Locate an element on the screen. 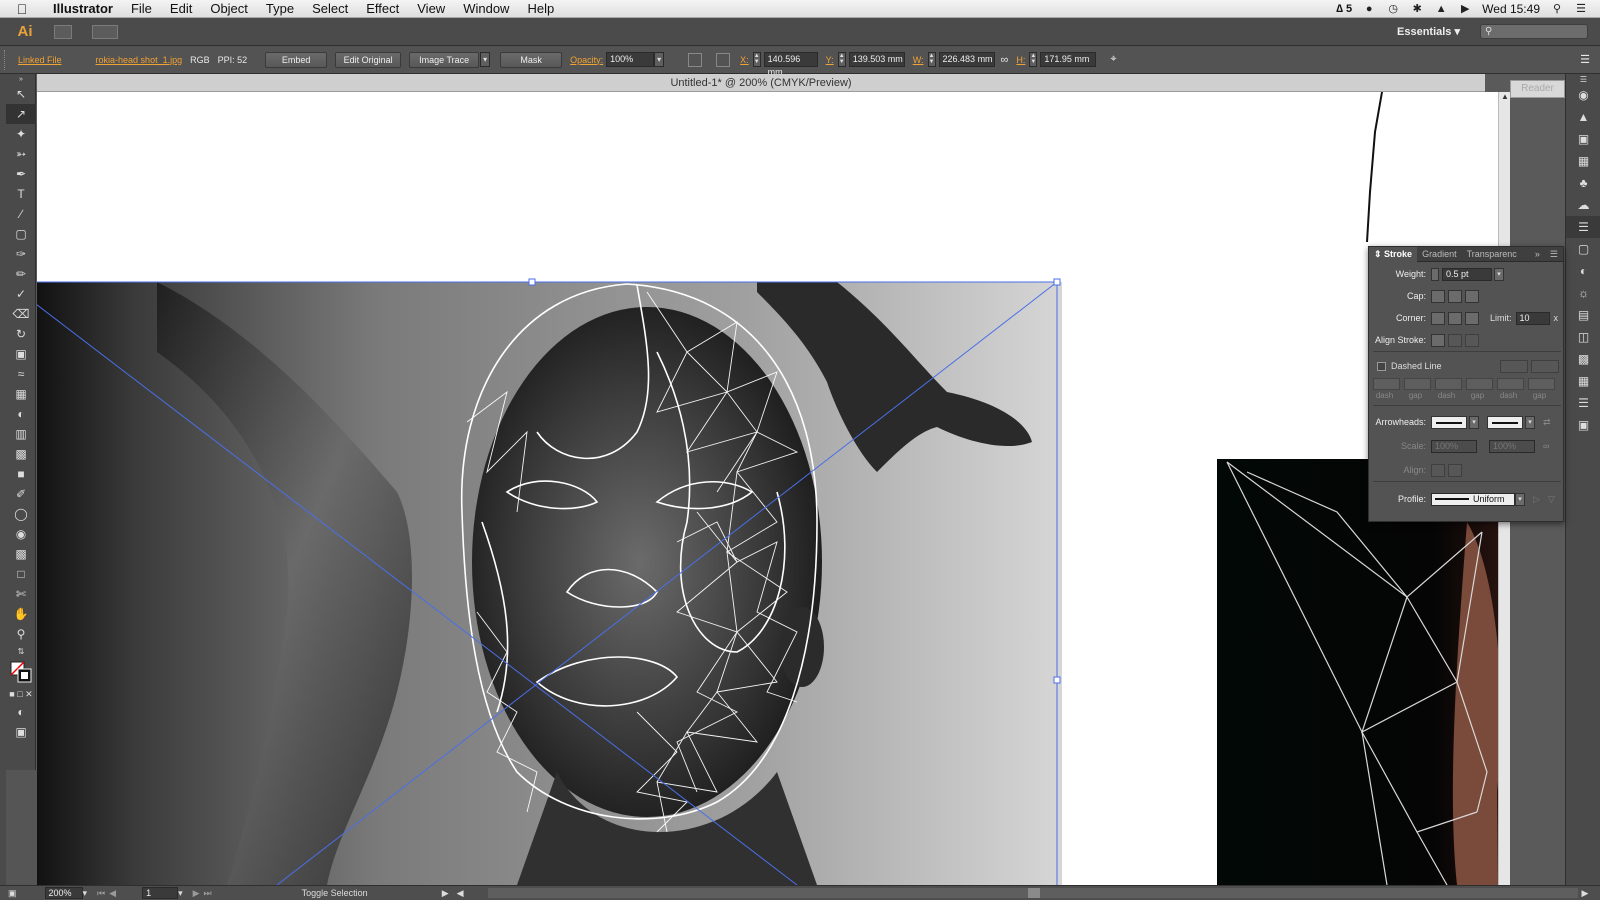  screen-mode-icon: ▣ is located at coordinates (21, 732).